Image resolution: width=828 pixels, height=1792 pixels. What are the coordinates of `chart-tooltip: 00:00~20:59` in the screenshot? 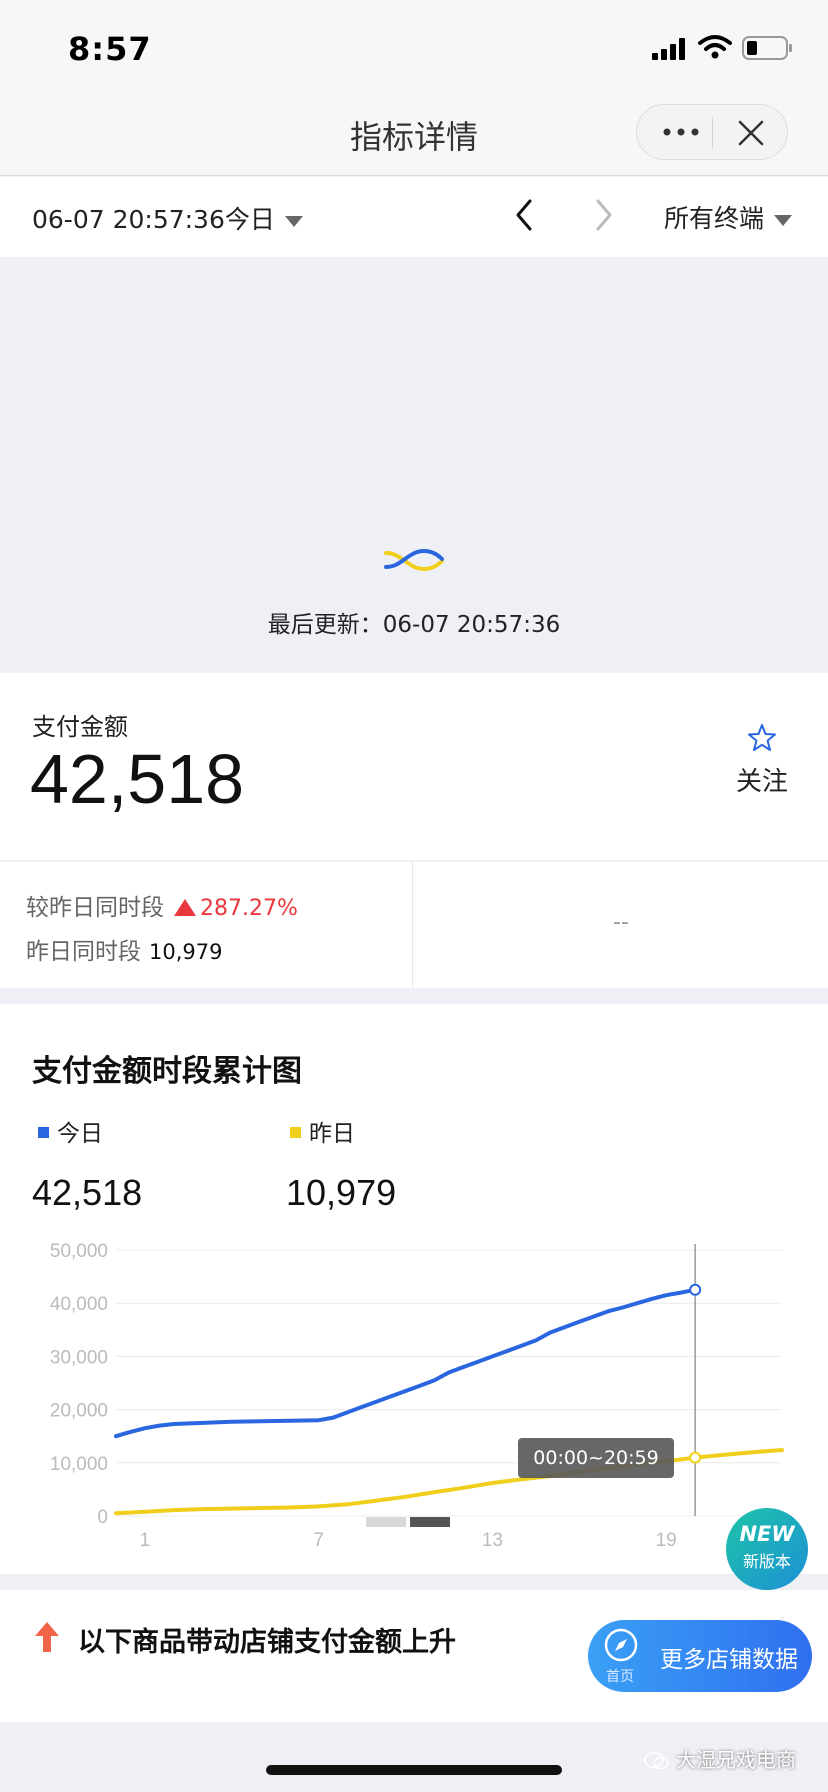 It's located at (596, 1458).